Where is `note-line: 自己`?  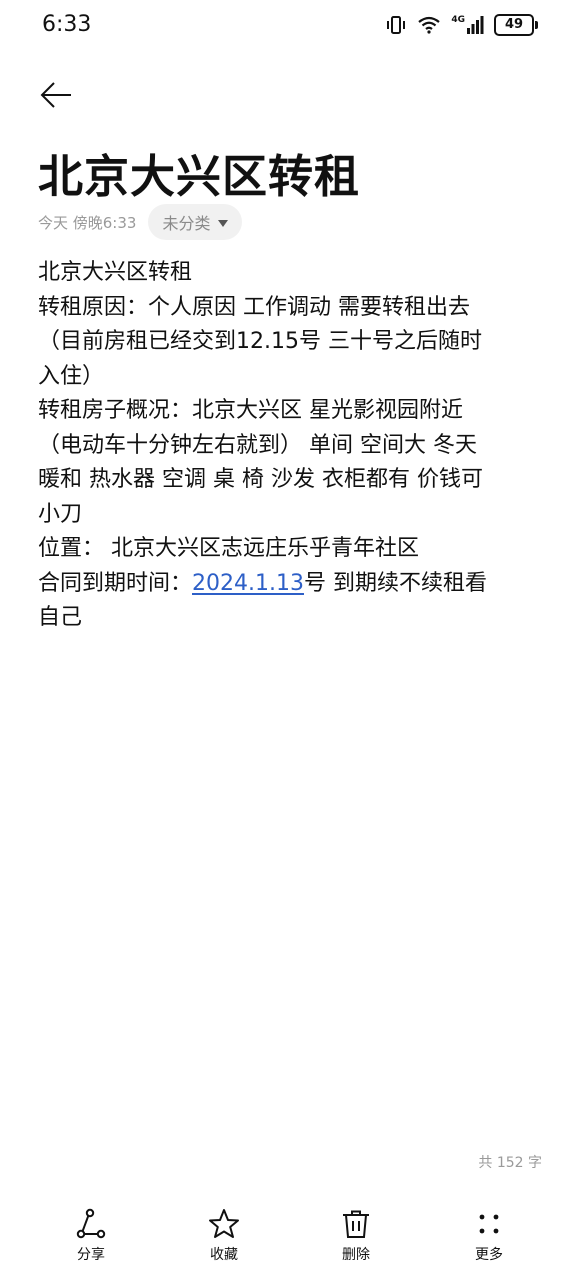 note-line: 自己 is located at coordinates (60, 617).